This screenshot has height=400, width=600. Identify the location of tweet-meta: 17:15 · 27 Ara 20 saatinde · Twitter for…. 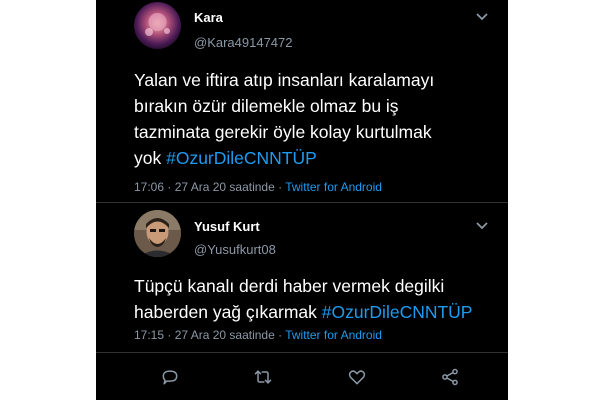
(258, 335).